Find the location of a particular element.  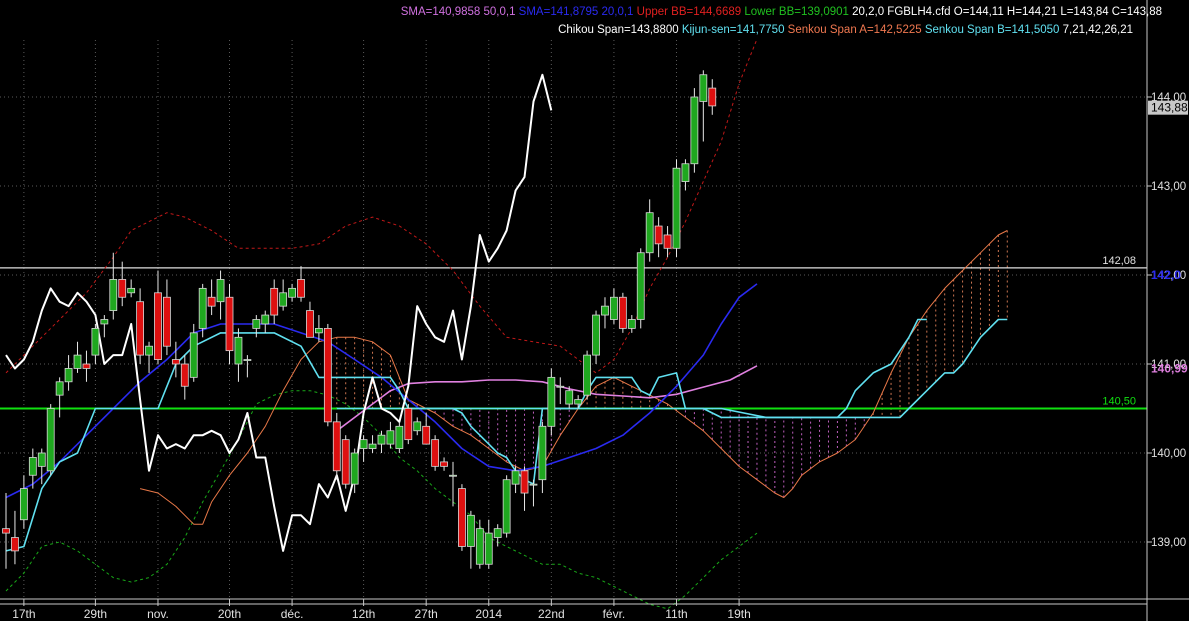

x-tick-label: nov. is located at coordinates (158, 614).